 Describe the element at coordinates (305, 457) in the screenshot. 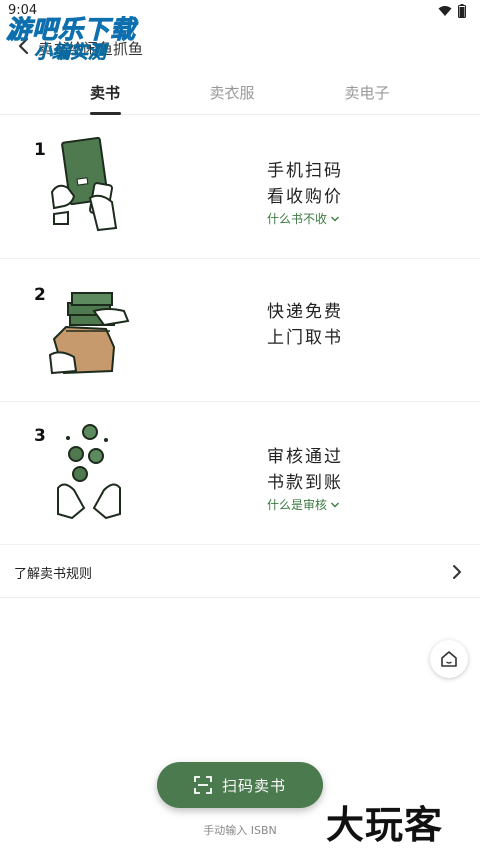

I see `step-title-line1: 审核通过` at that location.